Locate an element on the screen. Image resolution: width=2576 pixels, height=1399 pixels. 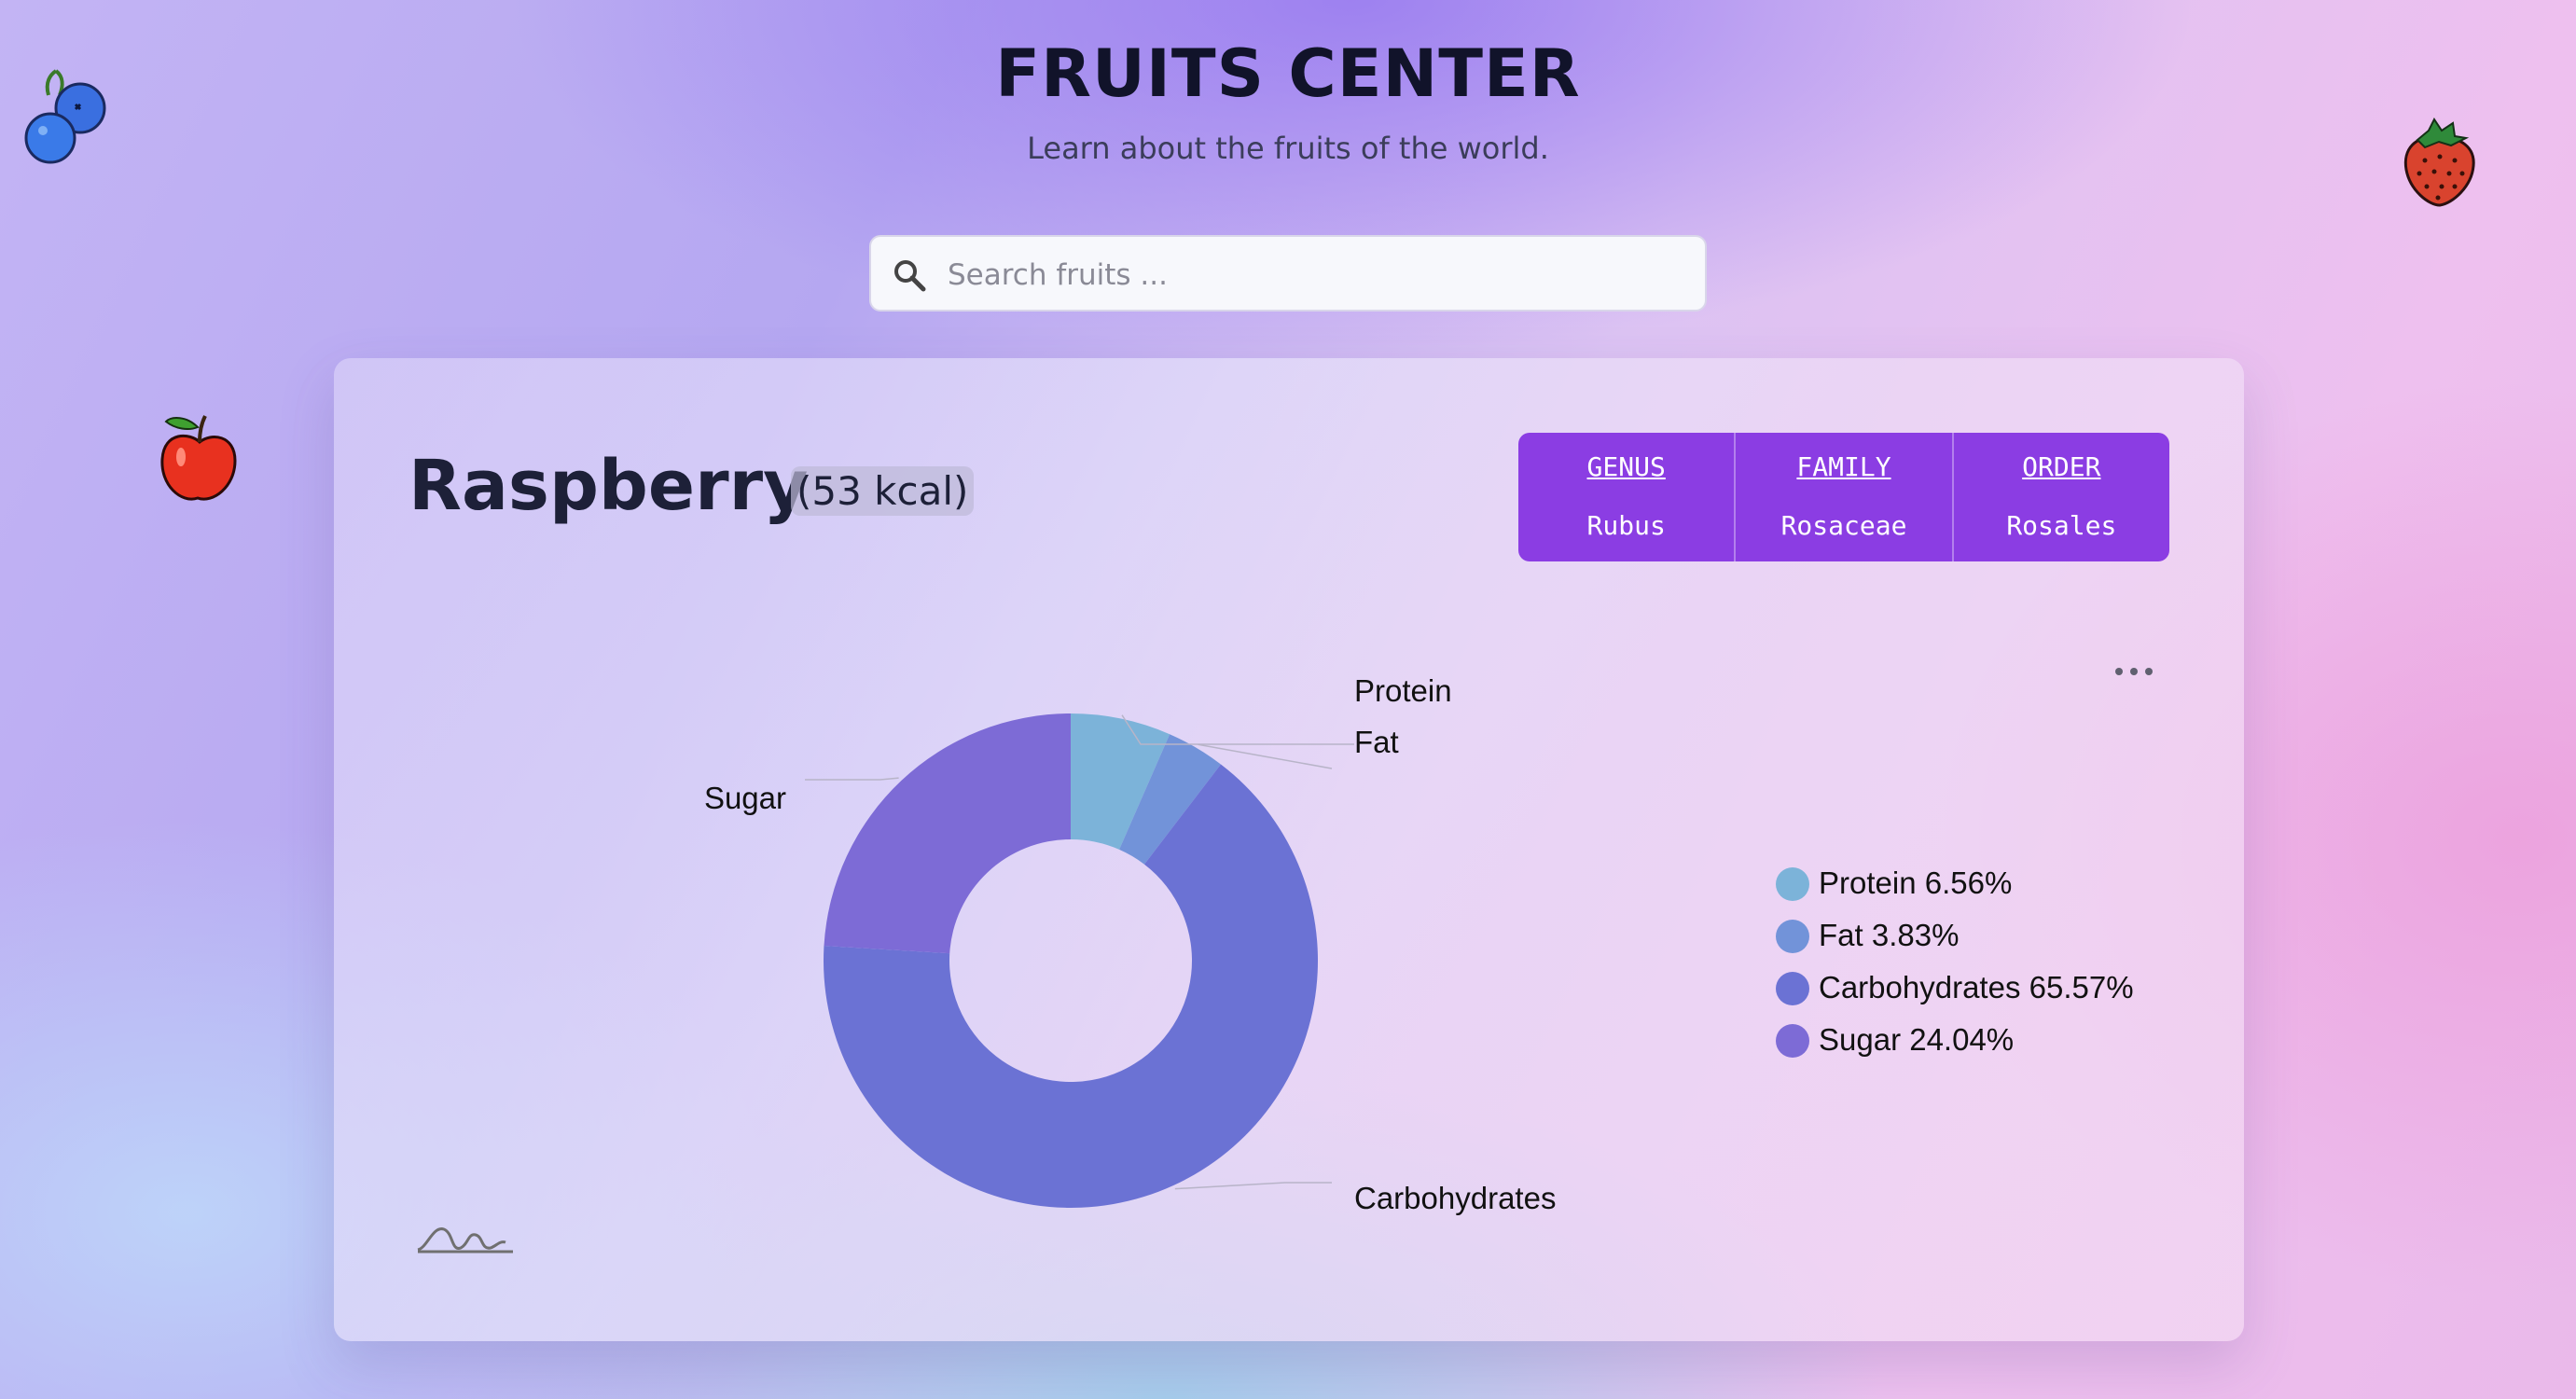
apple-icon is located at coordinates (198, 458).